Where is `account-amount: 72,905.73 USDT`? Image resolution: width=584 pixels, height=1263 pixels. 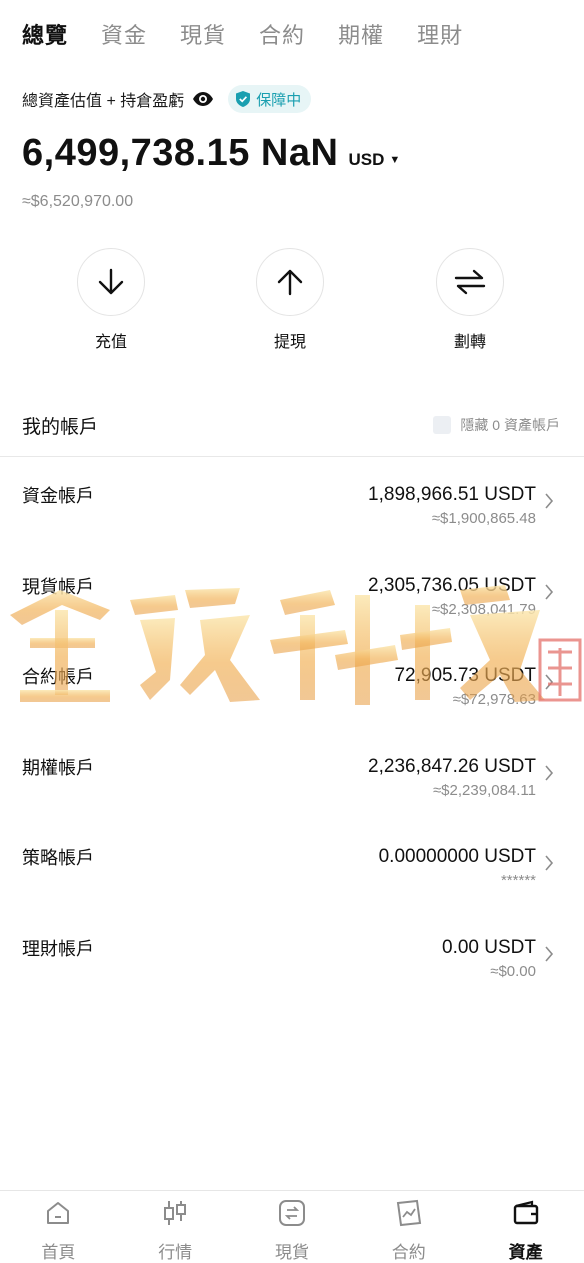 account-amount: 72,905.73 USDT is located at coordinates (465, 675).